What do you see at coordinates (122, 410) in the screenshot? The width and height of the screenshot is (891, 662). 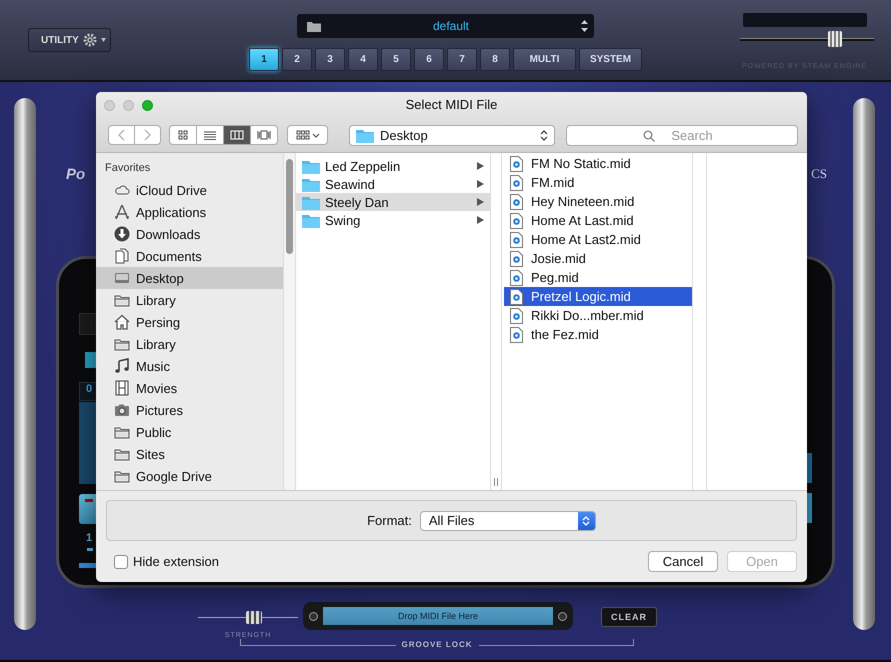 I see `camera-icon` at bounding box center [122, 410].